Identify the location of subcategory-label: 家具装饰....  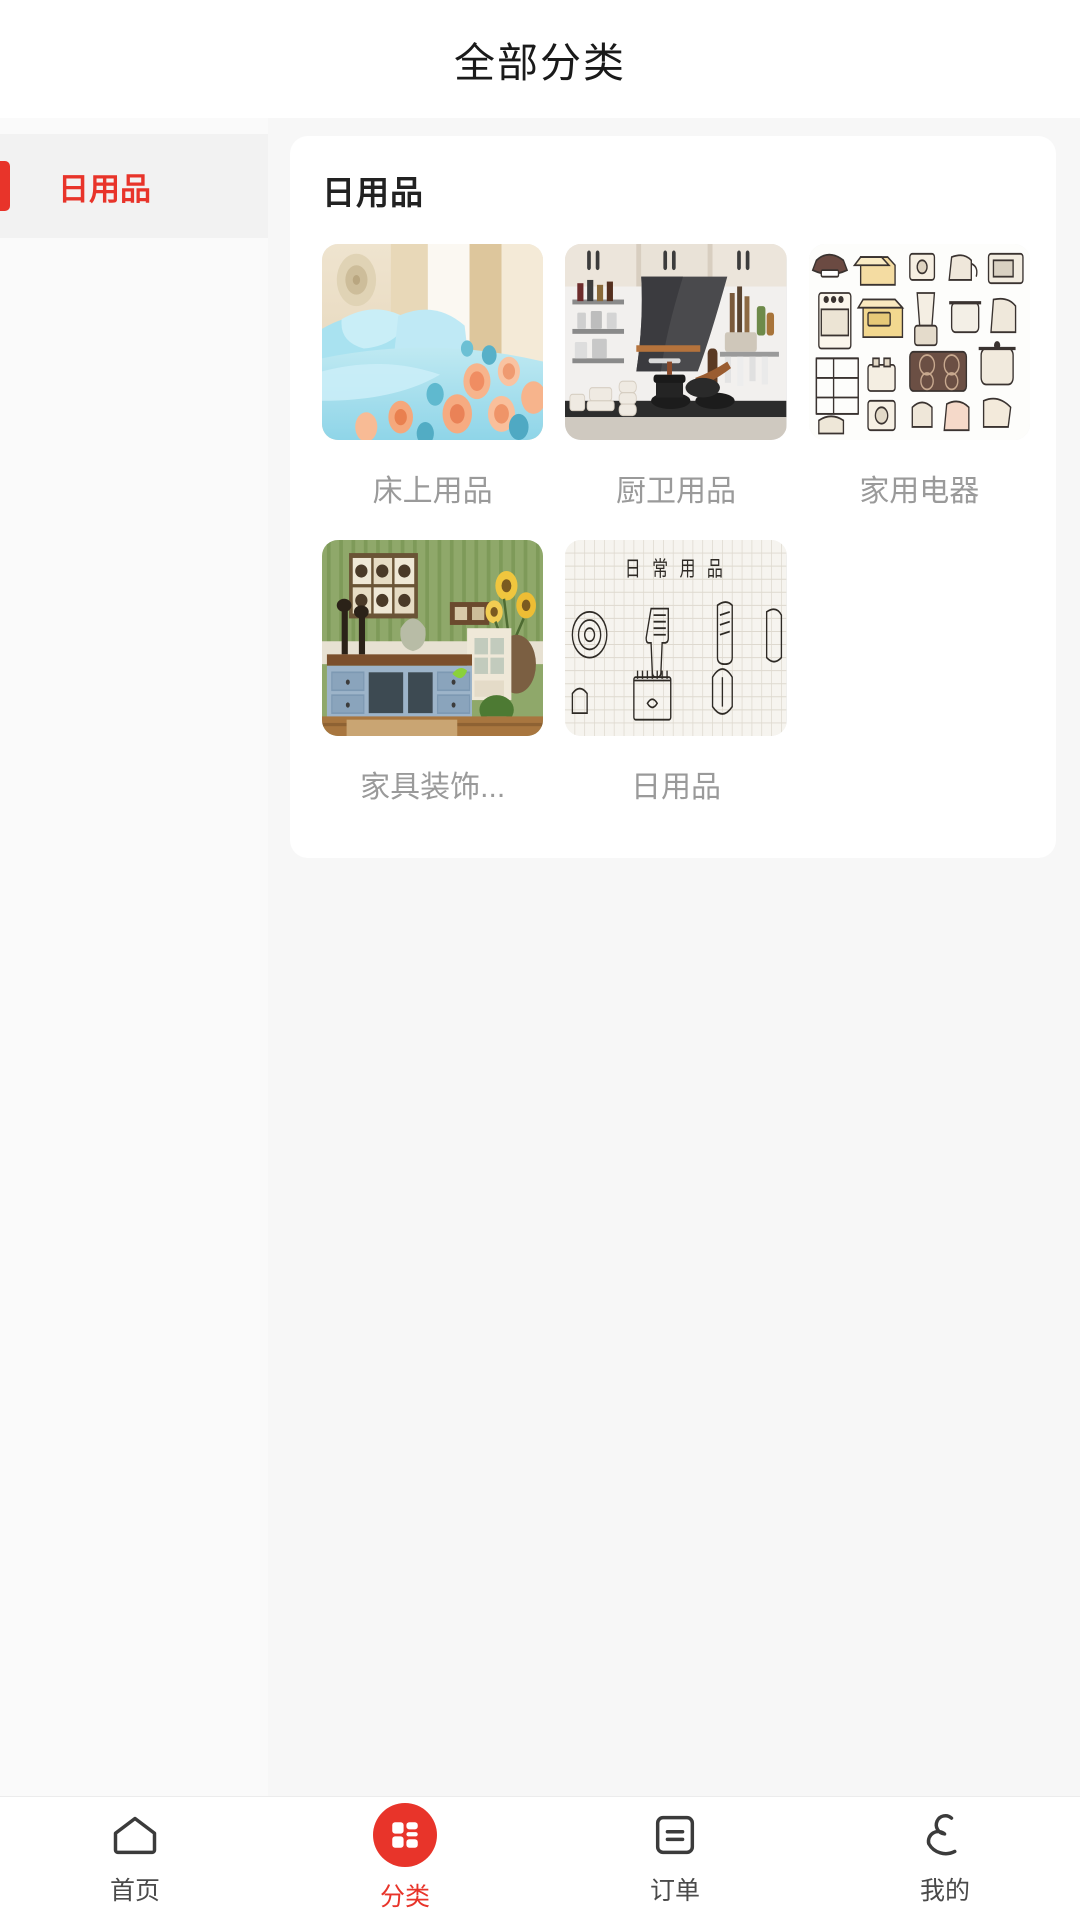
(433, 787).